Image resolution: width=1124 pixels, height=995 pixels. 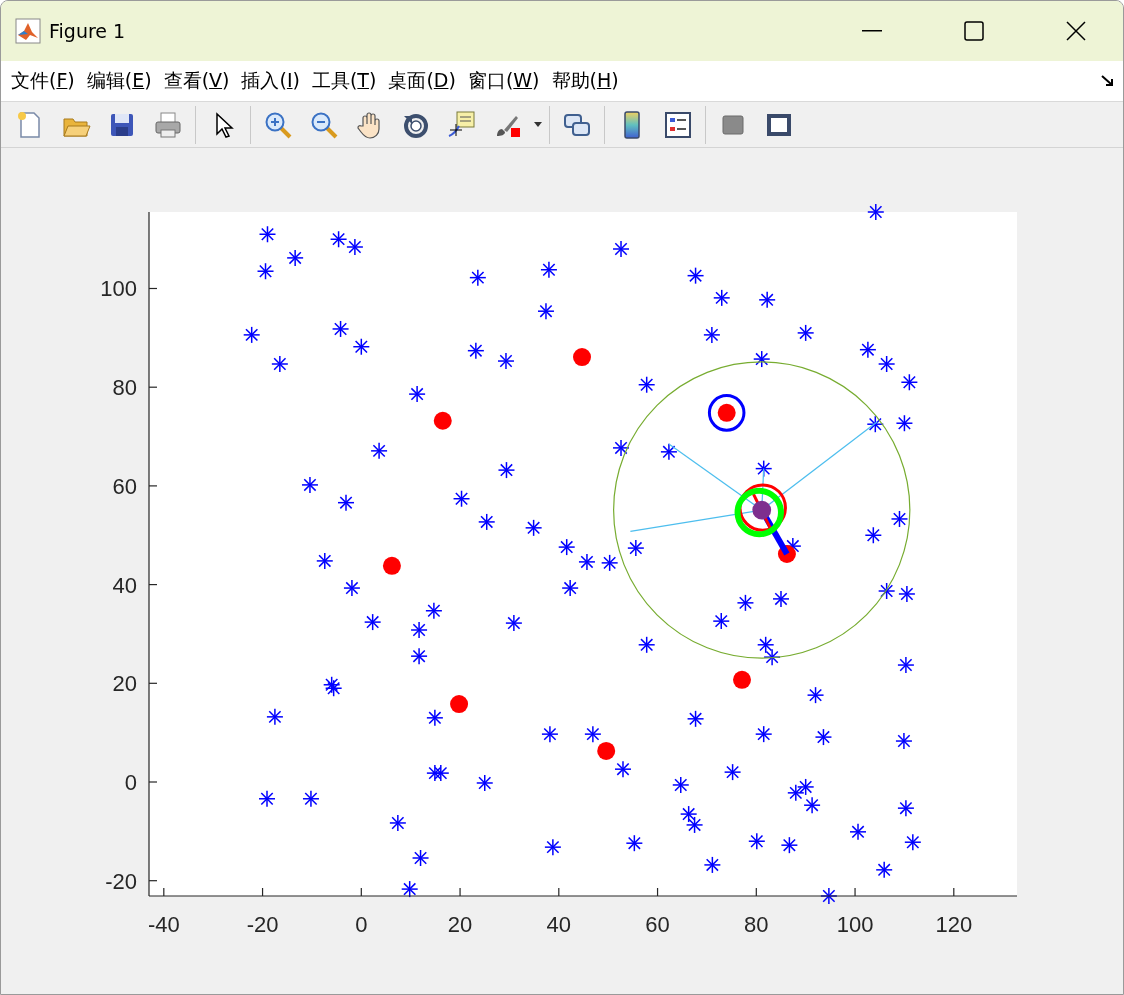 What do you see at coordinates (344, 81) in the screenshot?
I see `menu-item: 工具(T)` at bounding box center [344, 81].